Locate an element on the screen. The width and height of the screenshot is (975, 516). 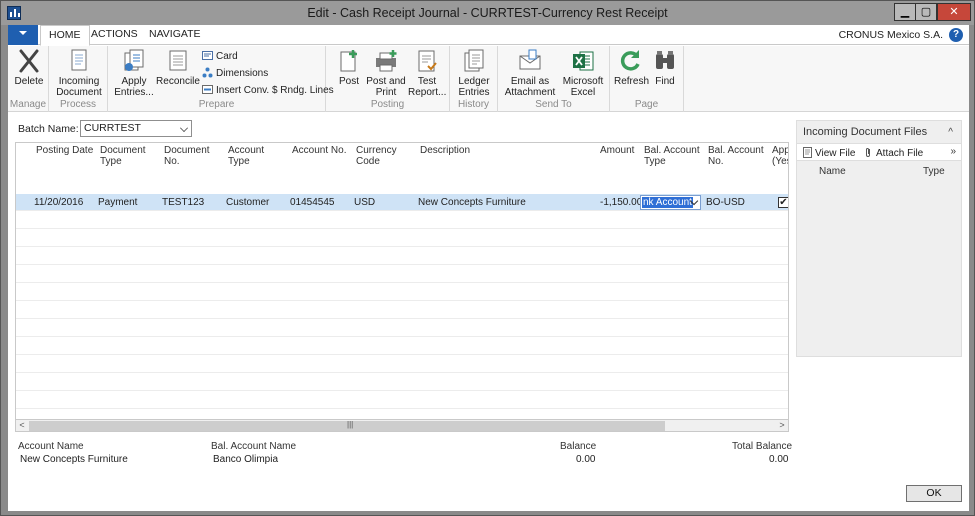
printer-icon is located at coordinates (386, 61).